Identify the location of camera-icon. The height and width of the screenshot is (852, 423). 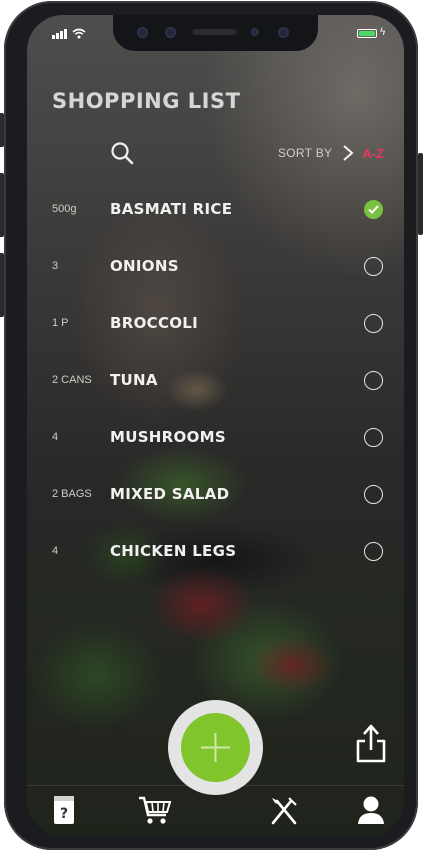
(142, 32).